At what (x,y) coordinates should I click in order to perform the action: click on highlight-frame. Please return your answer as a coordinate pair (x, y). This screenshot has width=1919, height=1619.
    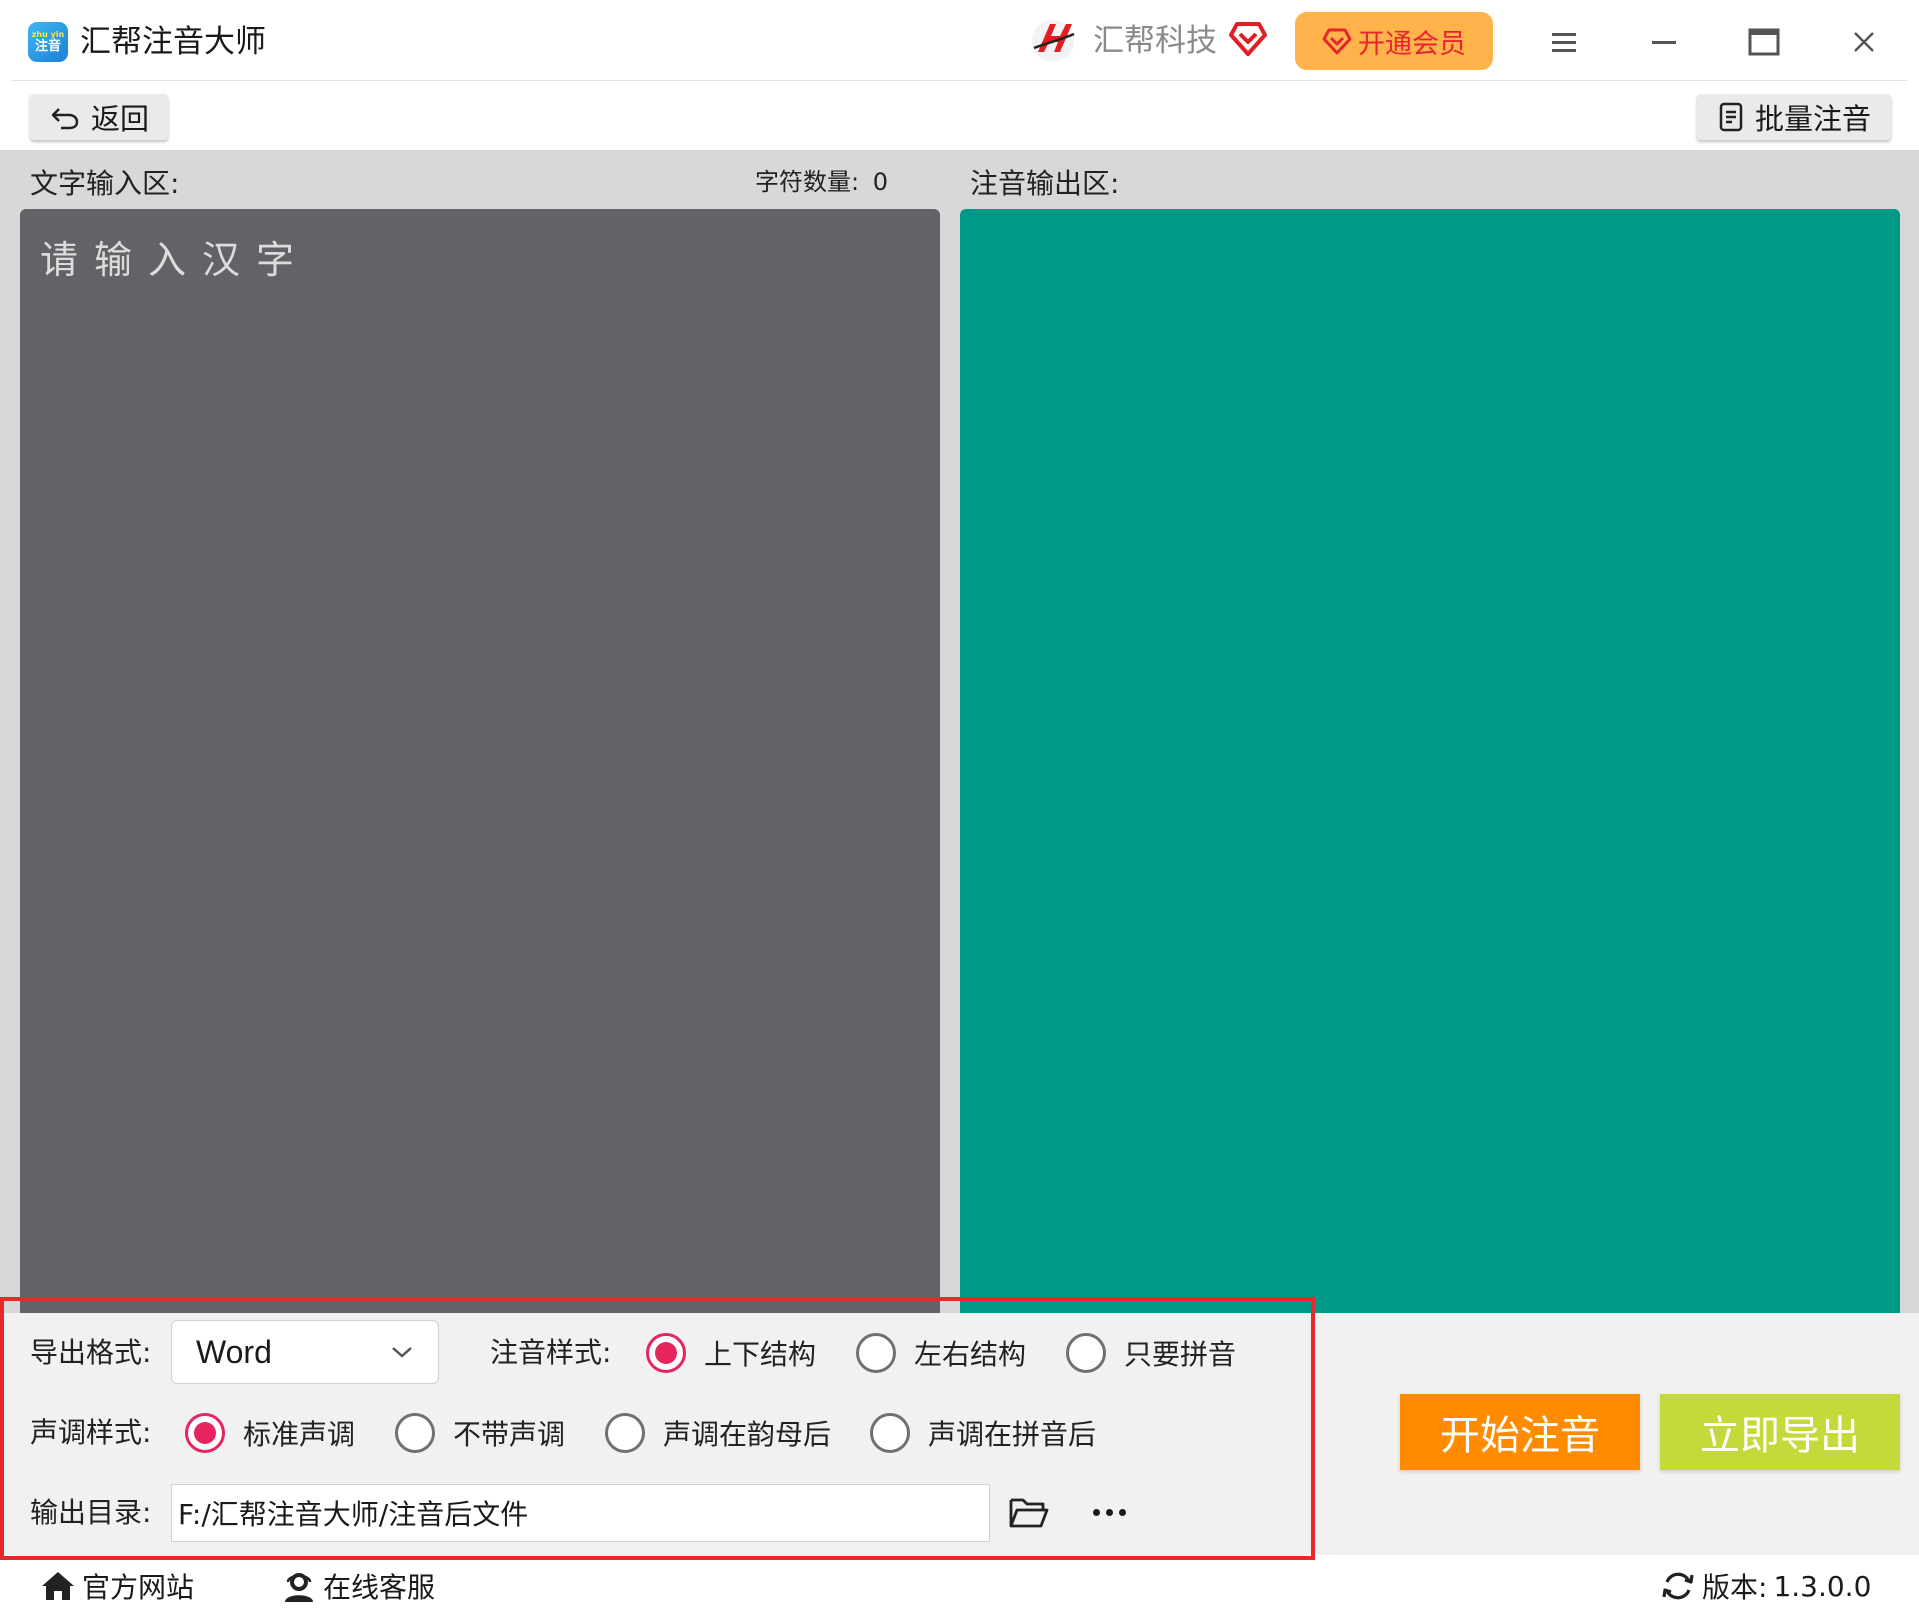
    Looking at the image, I should click on (657, 1428).